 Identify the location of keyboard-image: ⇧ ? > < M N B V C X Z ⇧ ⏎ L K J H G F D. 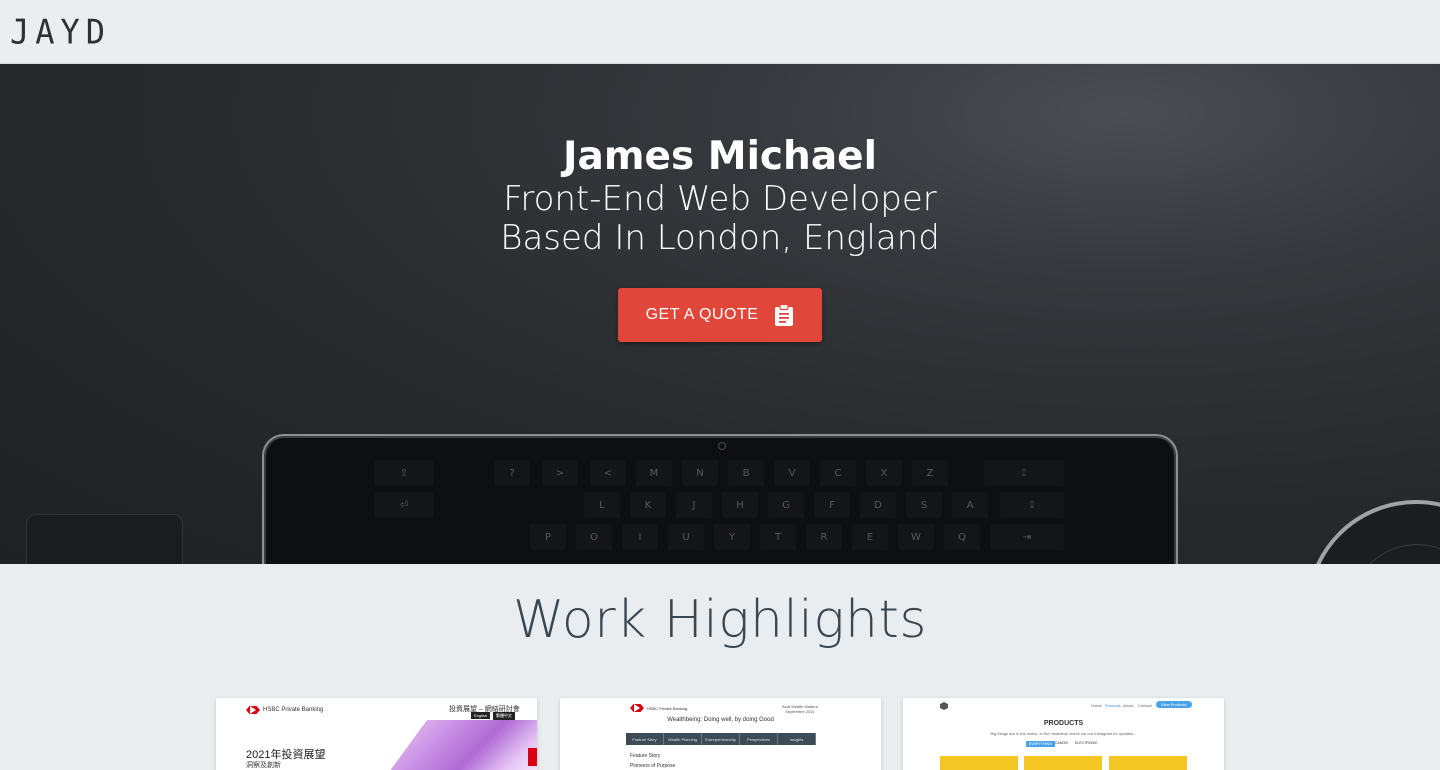
(724, 512).